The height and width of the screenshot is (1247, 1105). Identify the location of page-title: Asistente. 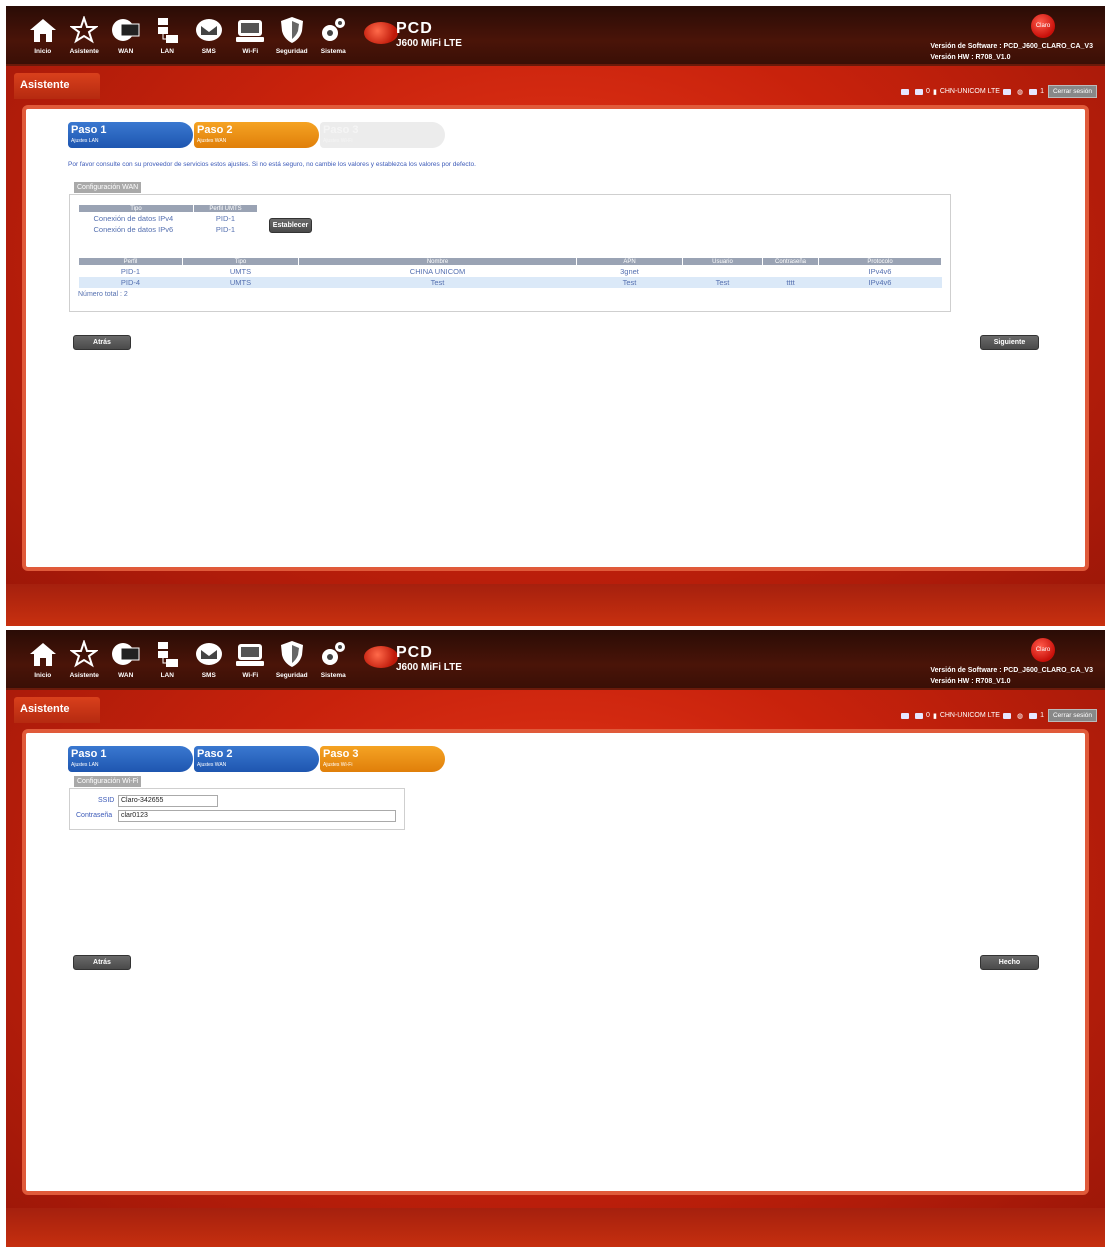
(57, 710).